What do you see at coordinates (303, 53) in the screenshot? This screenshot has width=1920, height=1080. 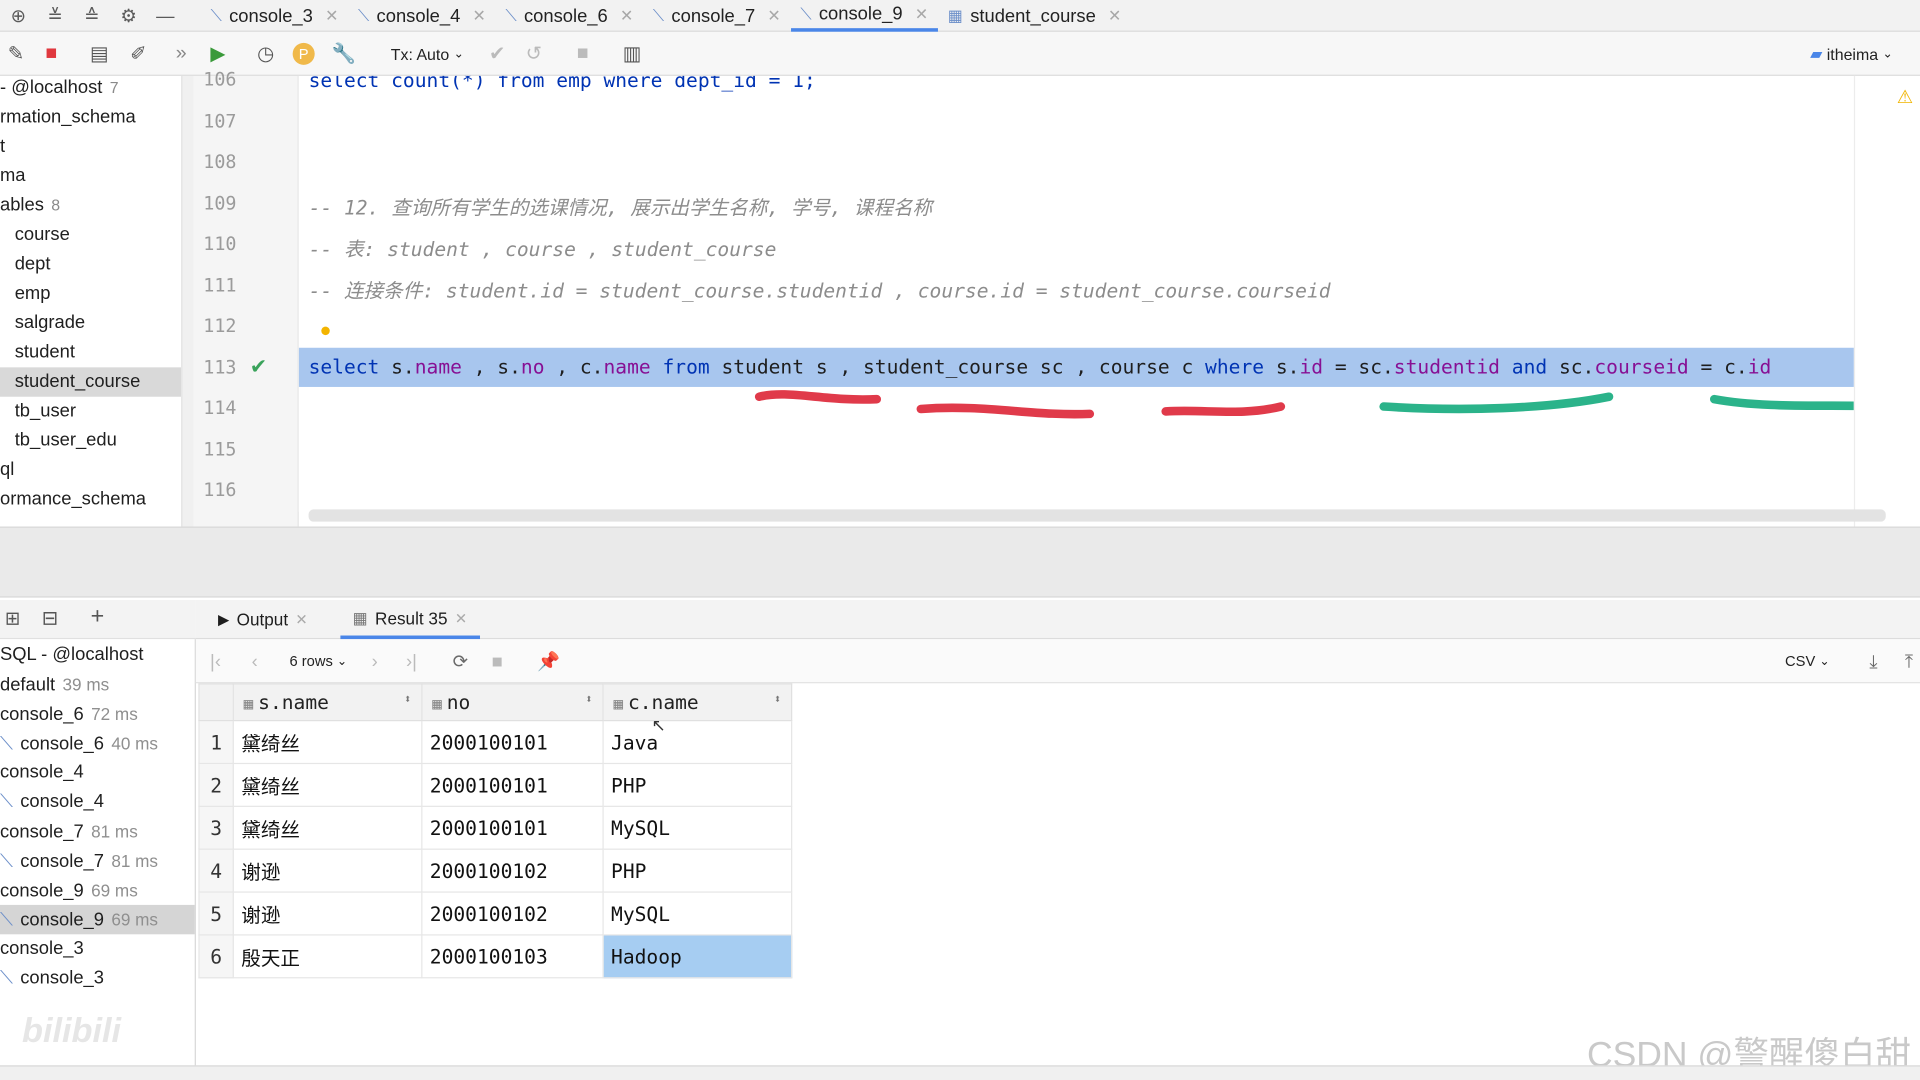 I see `profiler-icon: P` at bounding box center [303, 53].